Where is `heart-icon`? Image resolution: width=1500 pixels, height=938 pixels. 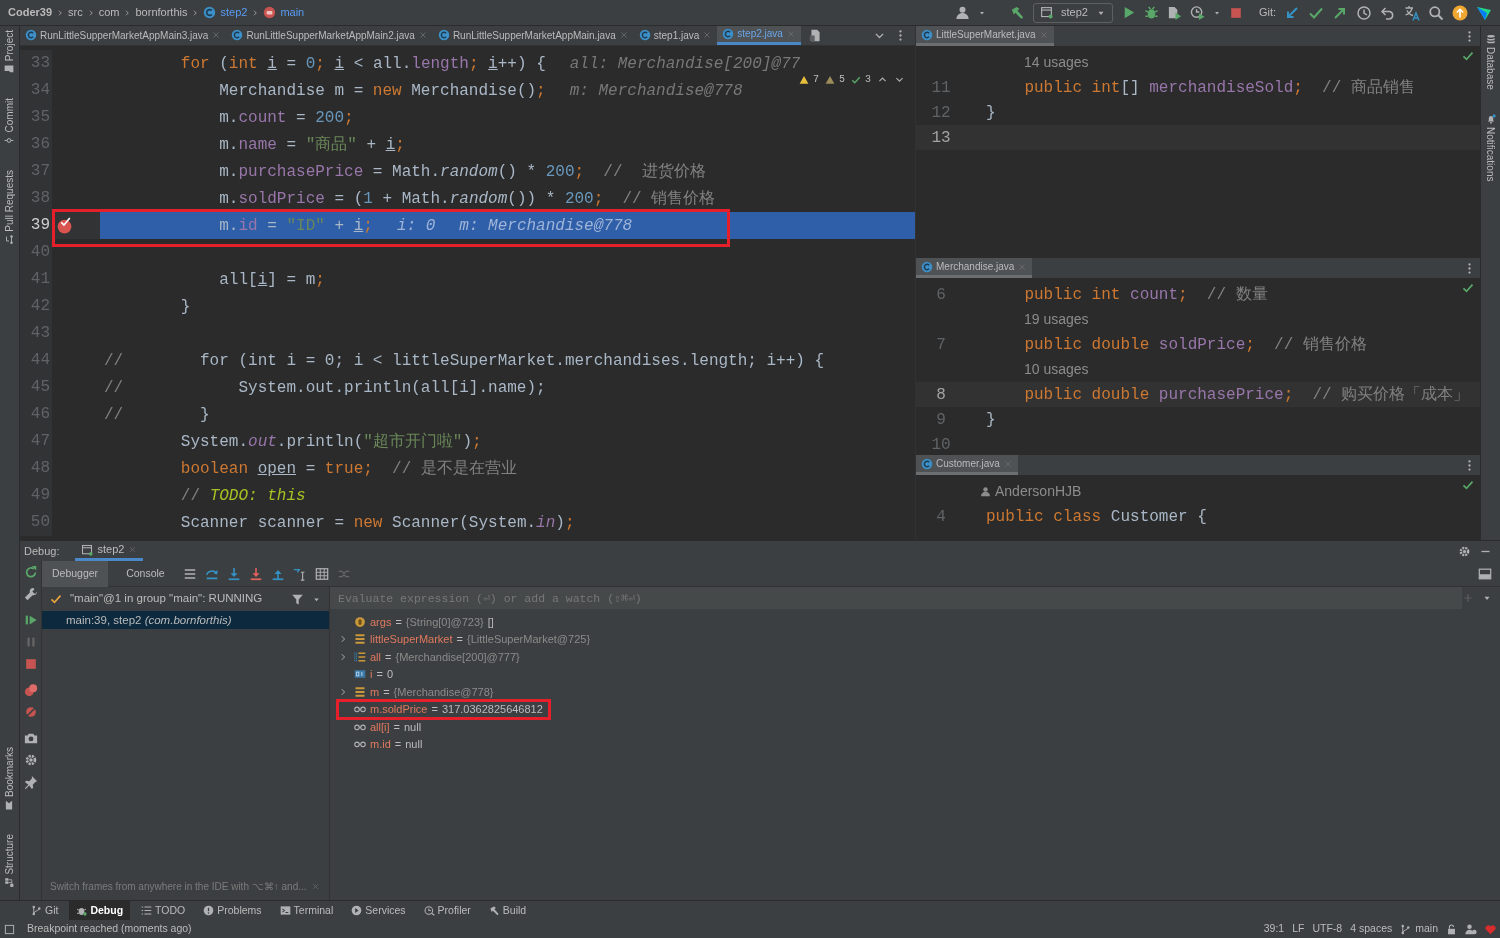
heart-icon is located at coordinates (1490, 929).